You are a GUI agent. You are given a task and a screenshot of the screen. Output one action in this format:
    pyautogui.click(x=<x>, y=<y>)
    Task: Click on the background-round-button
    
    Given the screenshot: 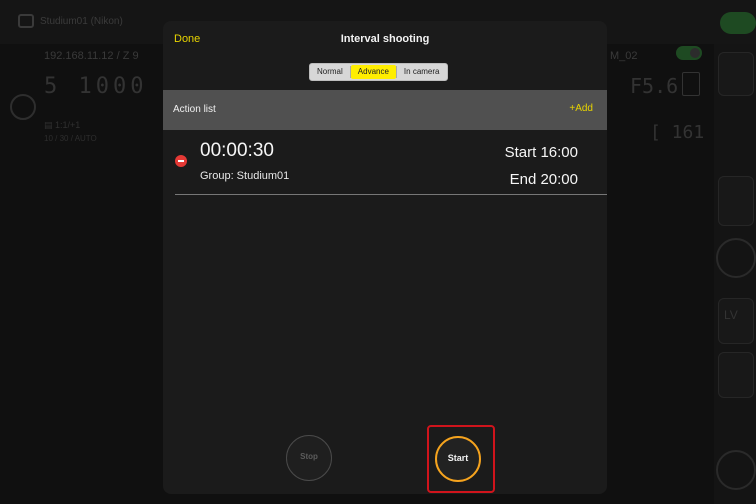 What is the action you would take?
    pyautogui.click(x=736, y=470)
    